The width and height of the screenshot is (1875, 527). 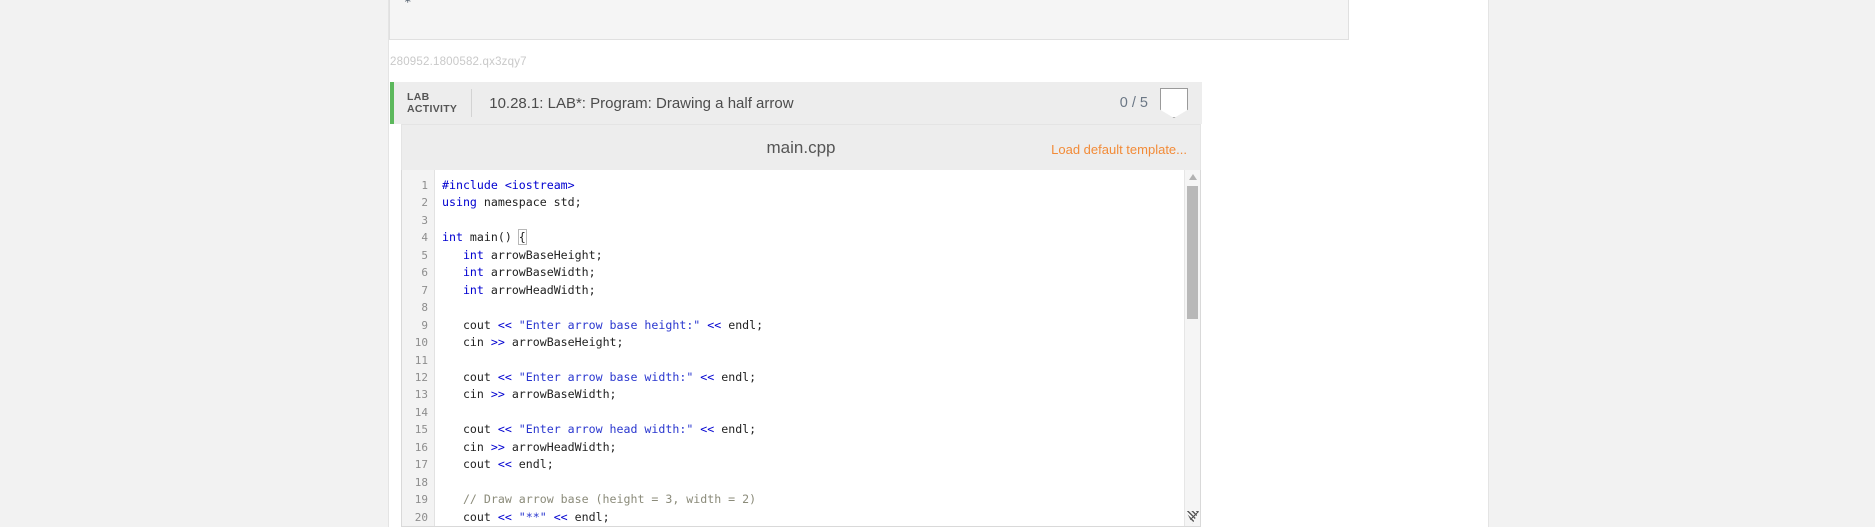 What do you see at coordinates (424, 185) in the screenshot?
I see `line-number: 1` at bounding box center [424, 185].